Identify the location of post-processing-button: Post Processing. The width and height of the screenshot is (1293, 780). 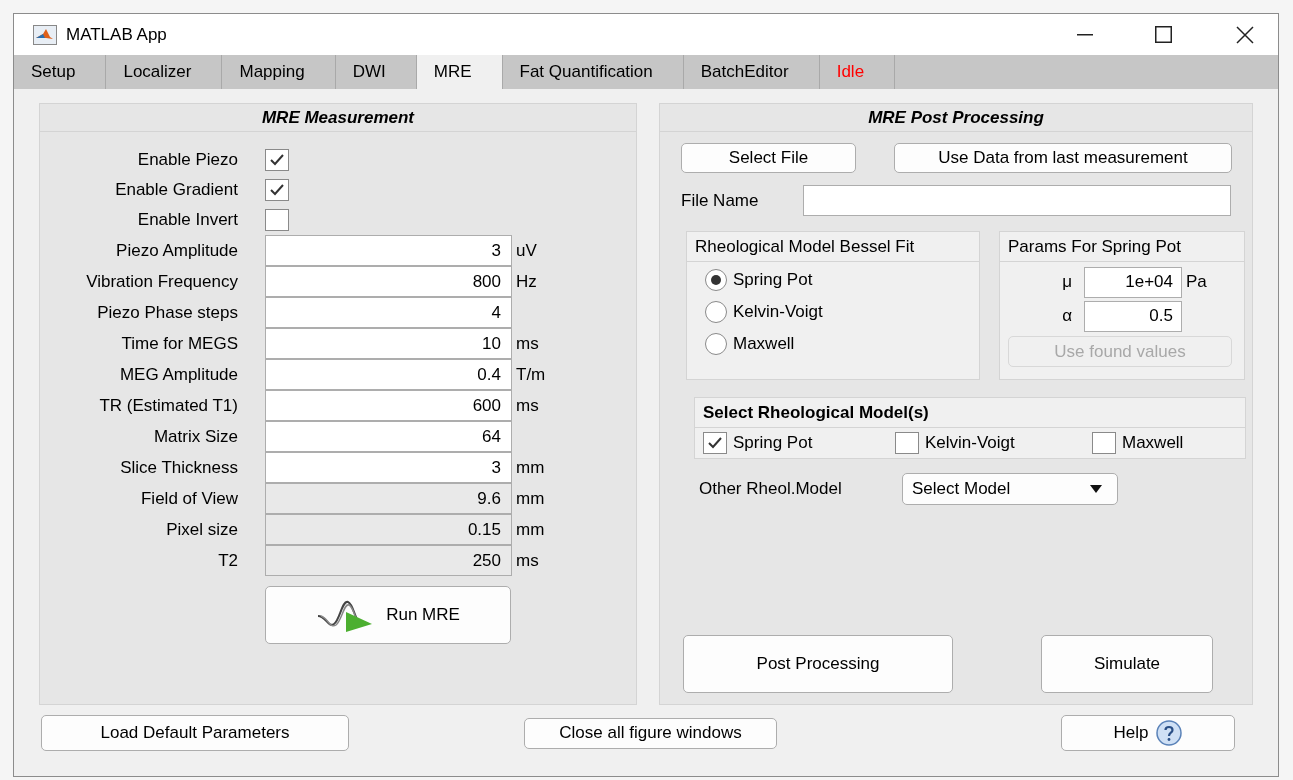
(818, 664).